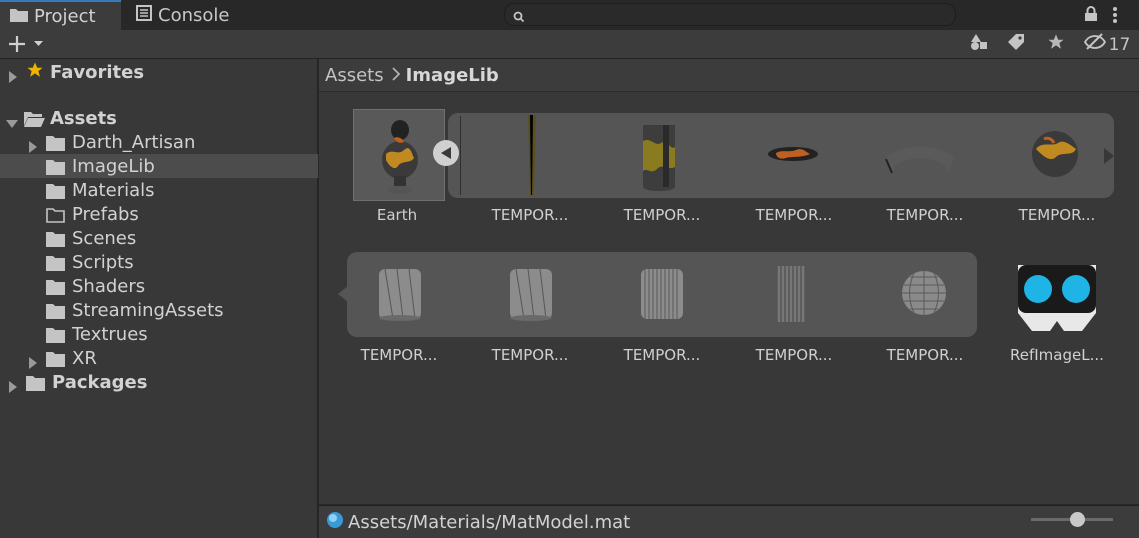  What do you see at coordinates (1115, 17) in the screenshot?
I see `more-options-icon` at bounding box center [1115, 17].